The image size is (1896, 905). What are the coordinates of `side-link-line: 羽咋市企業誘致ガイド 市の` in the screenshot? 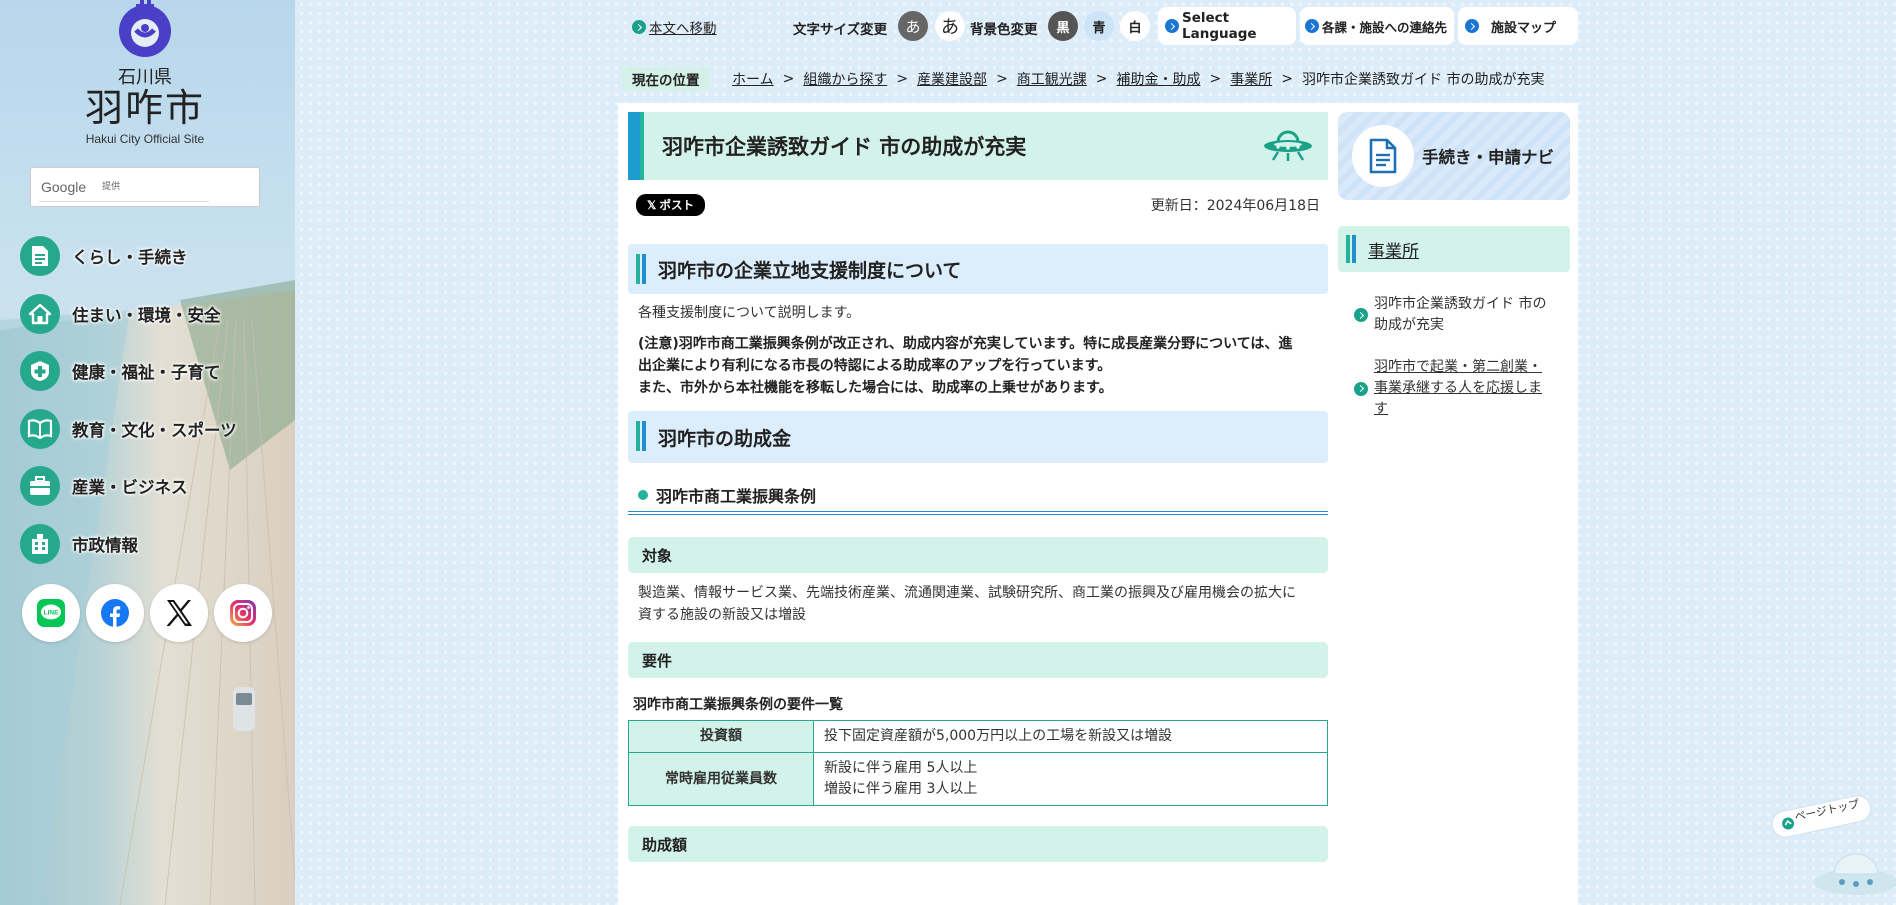 It's located at (1460, 304).